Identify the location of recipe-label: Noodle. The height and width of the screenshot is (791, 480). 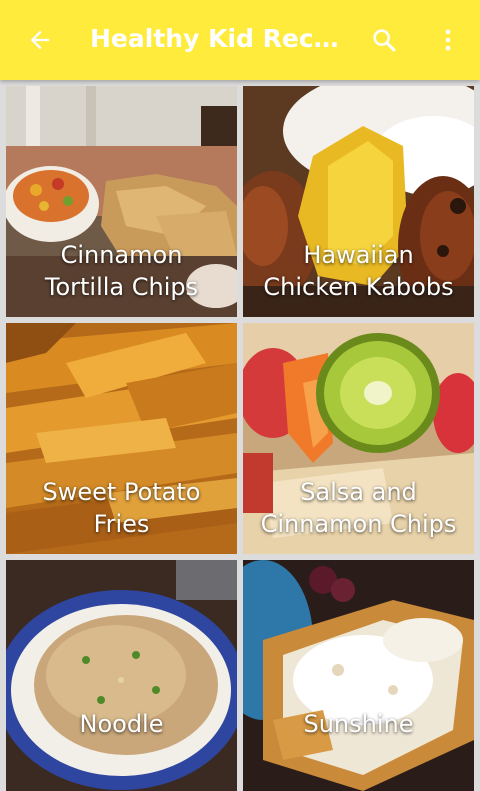
(121, 724).